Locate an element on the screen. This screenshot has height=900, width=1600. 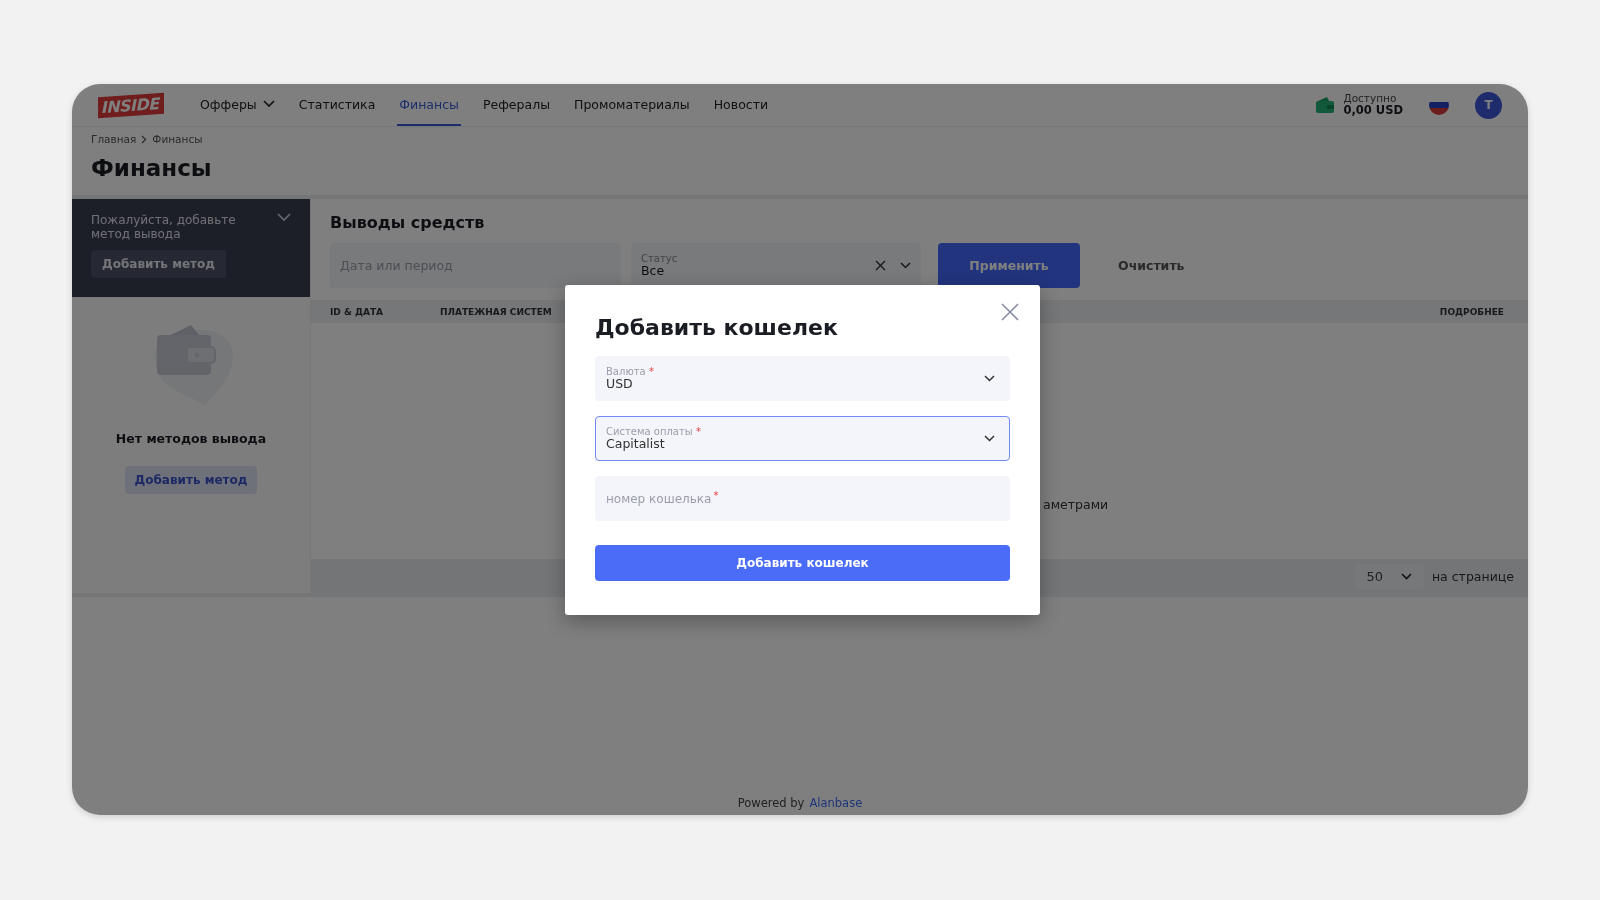
page-size-label: на странице is located at coordinates (1472, 576).